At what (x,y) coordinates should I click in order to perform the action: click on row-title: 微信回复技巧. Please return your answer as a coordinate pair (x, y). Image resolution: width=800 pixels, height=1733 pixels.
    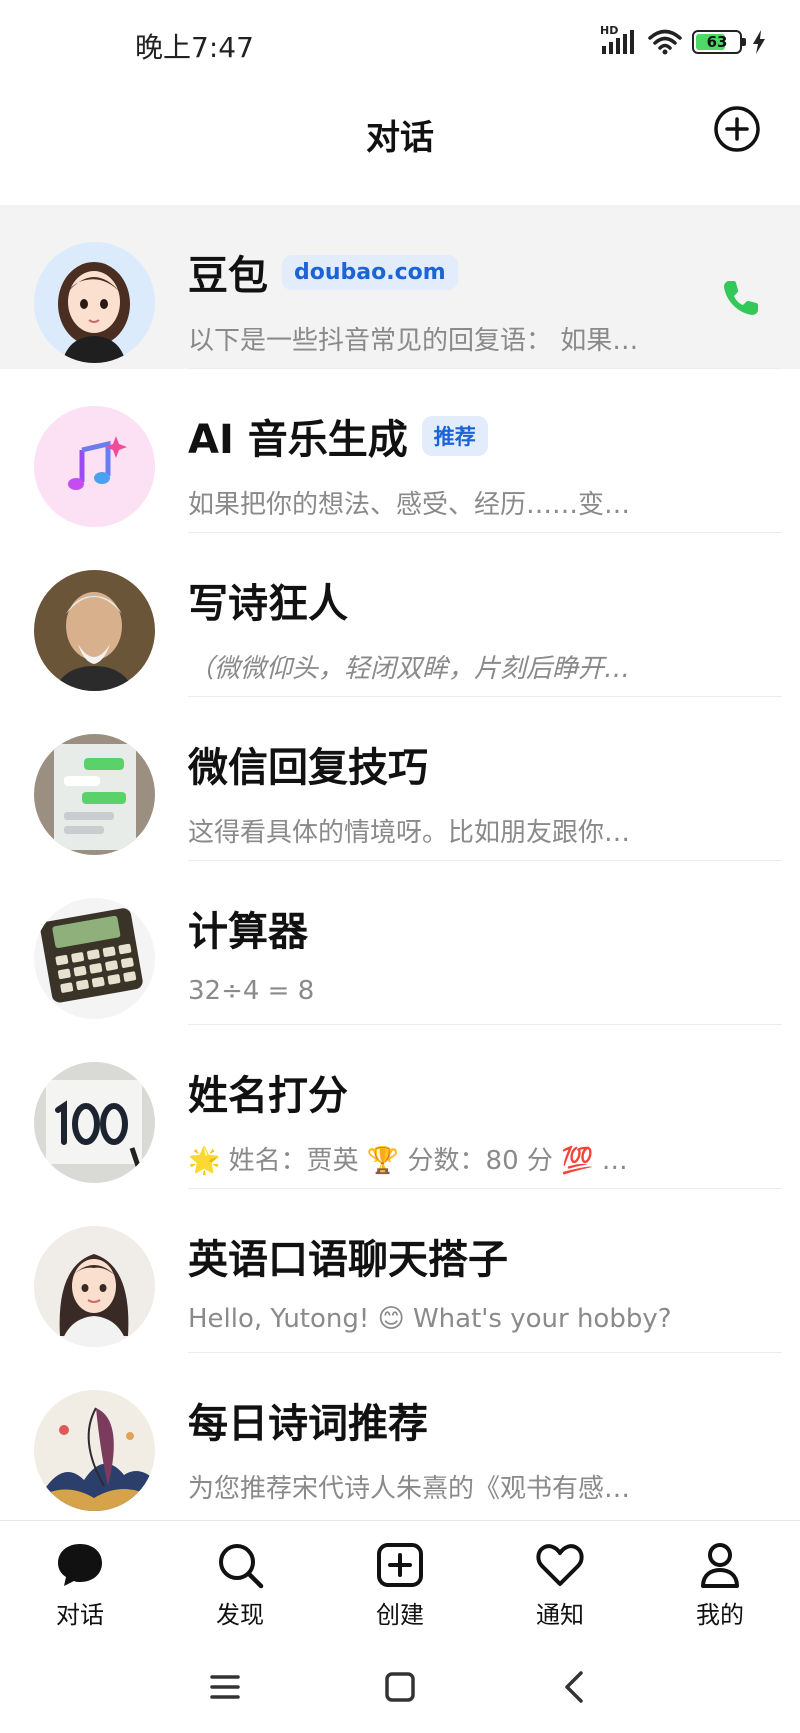
    Looking at the image, I should click on (308, 764).